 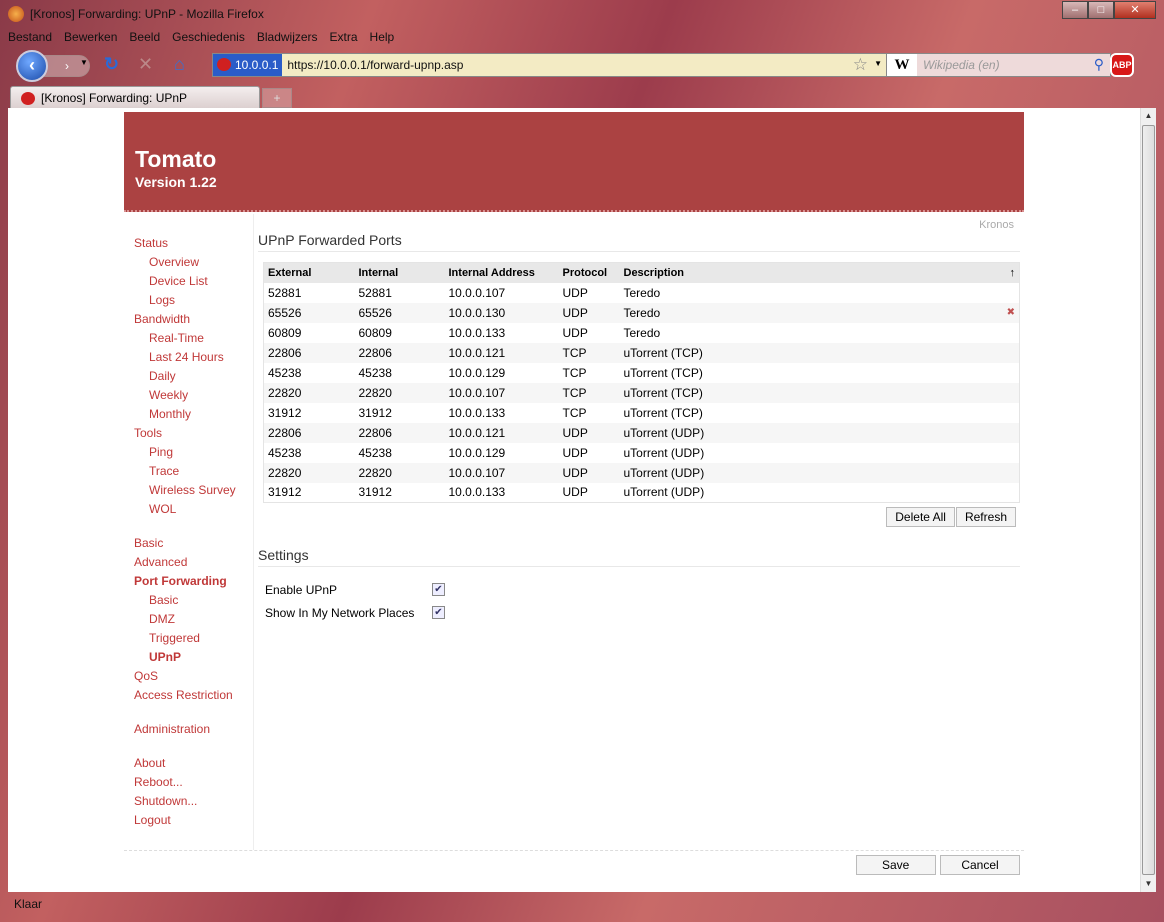 What do you see at coordinates (188, 281) in the screenshot?
I see `sidebar-item-device-list: Device List` at bounding box center [188, 281].